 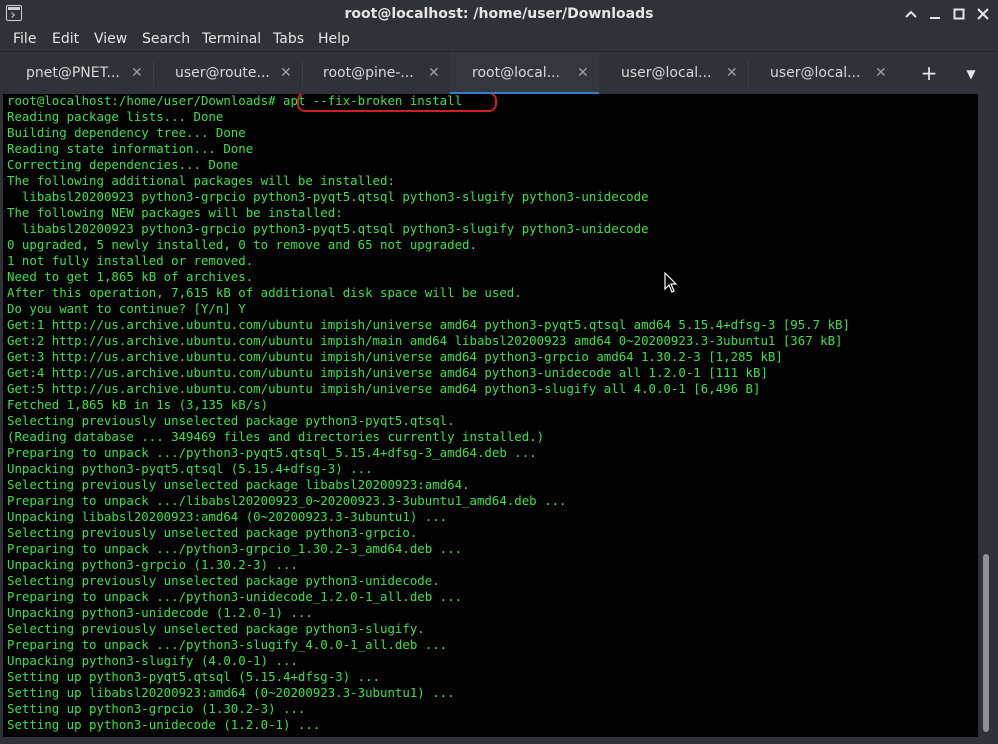 What do you see at coordinates (983, 14) in the screenshot?
I see `close-icon` at bounding box center [983, 14].